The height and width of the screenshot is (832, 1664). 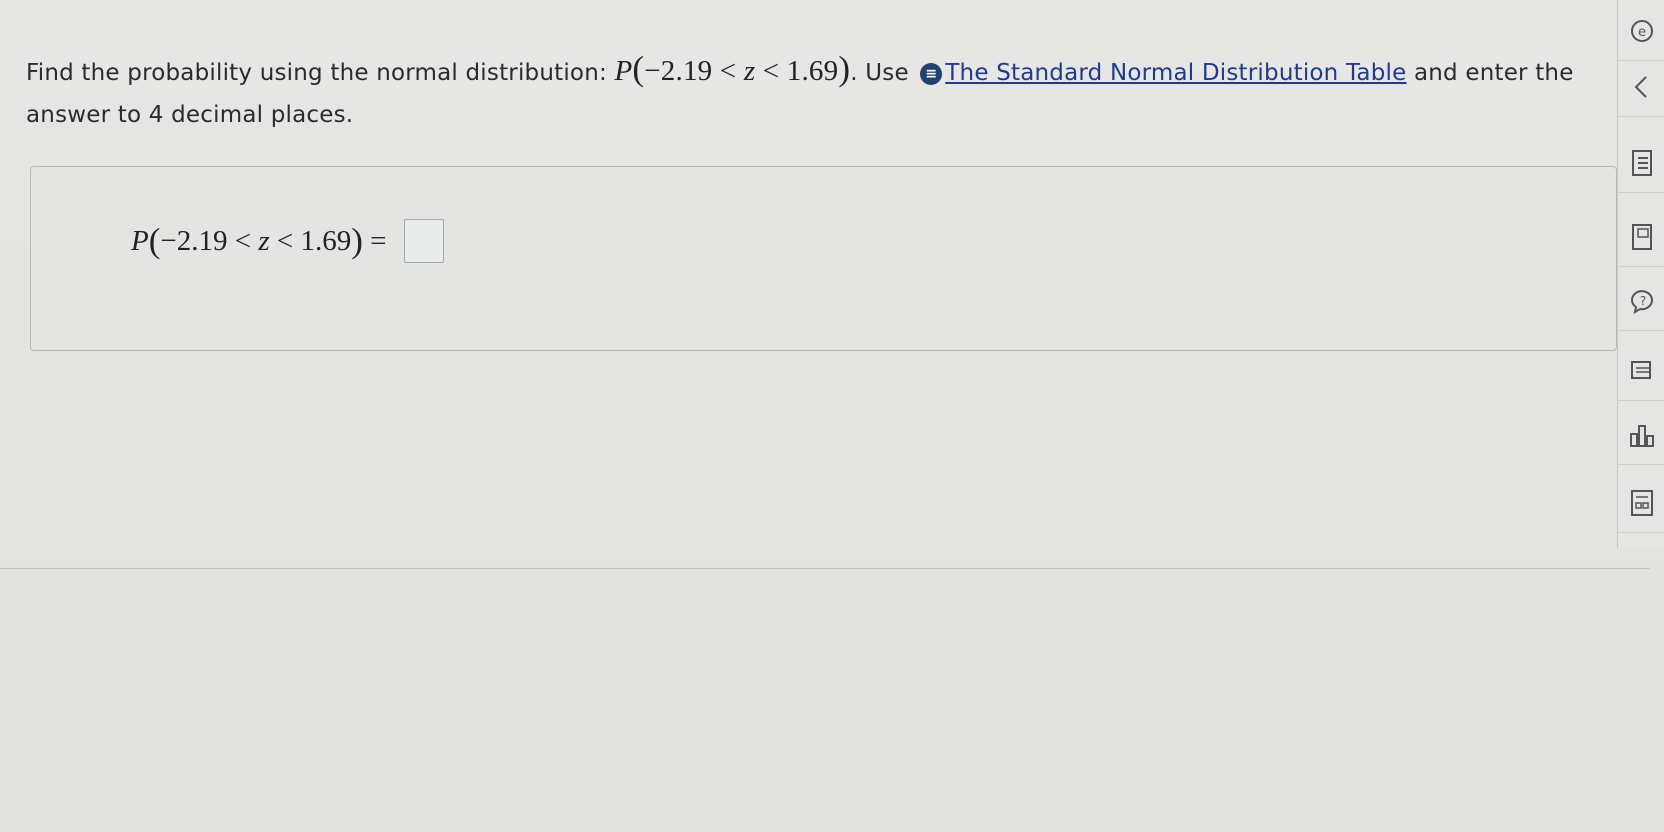 What do you see at coordinates (1175, 73) in the screenshot?
I see `normal-distribution-table-link: The Standard Normal Distribution Table` at bounding box center [1175, 73].